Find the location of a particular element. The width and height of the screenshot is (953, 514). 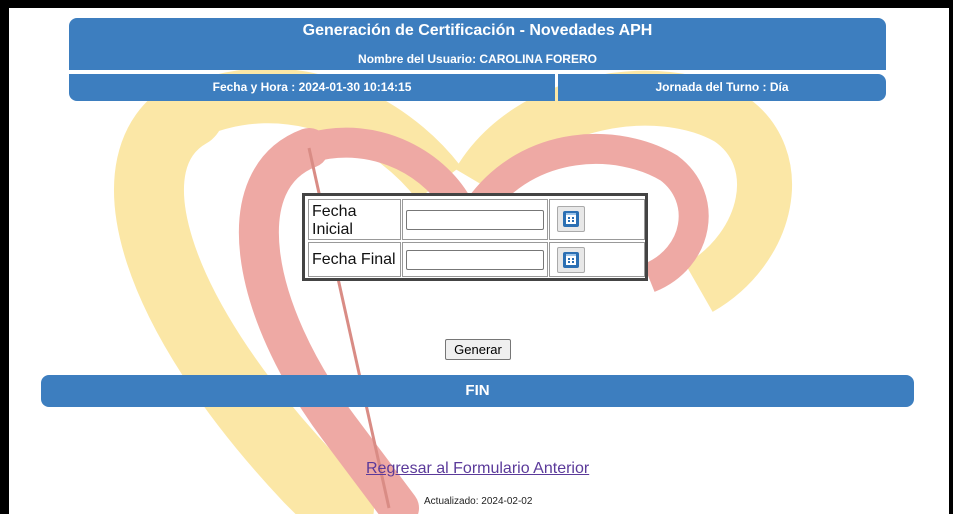

fin-bar: FIN is located at coordinates (477, 391).